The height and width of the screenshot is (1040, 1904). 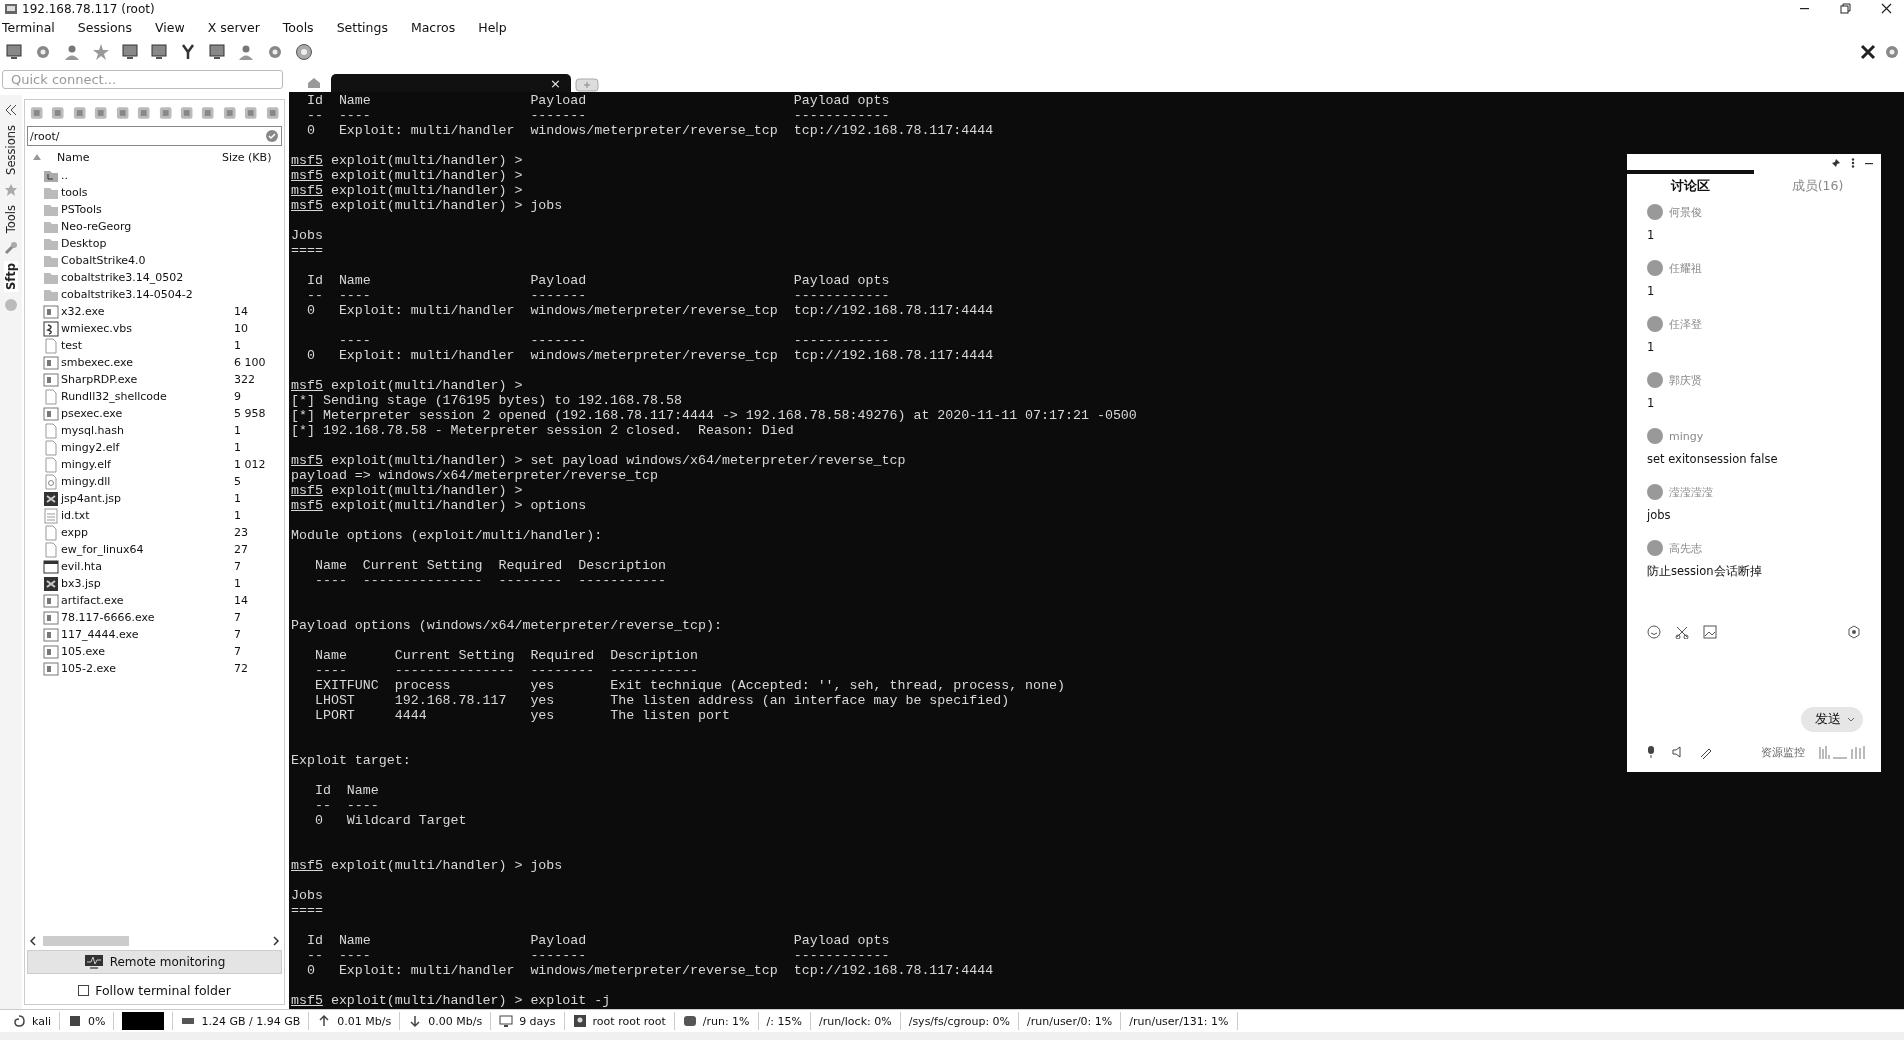 I want to click on sort-icon, so click(x=37, y=157).